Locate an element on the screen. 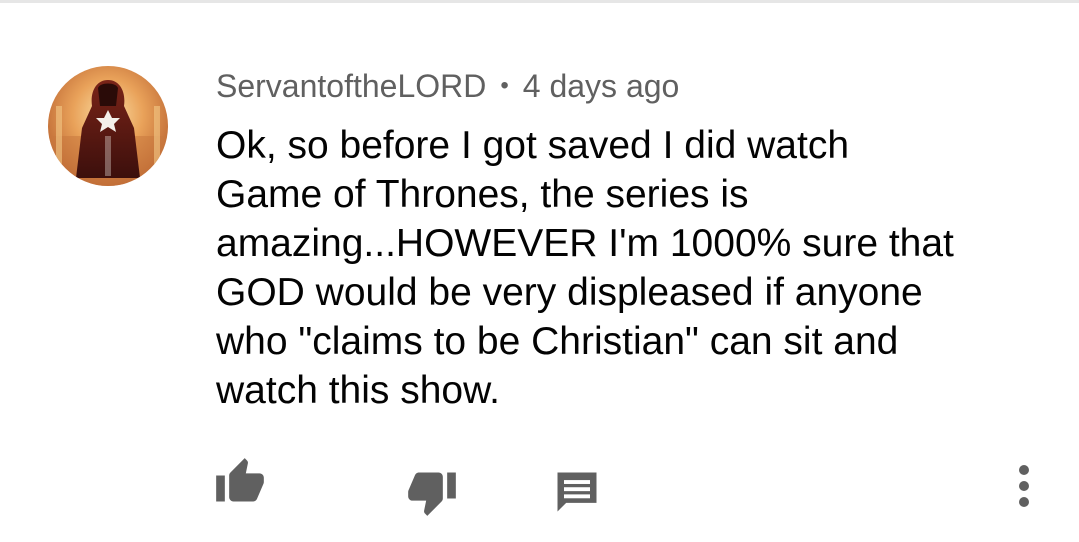 The height and width of the screenshot is (542, 1079). more-options-button is located at coordinates (1024, 488).